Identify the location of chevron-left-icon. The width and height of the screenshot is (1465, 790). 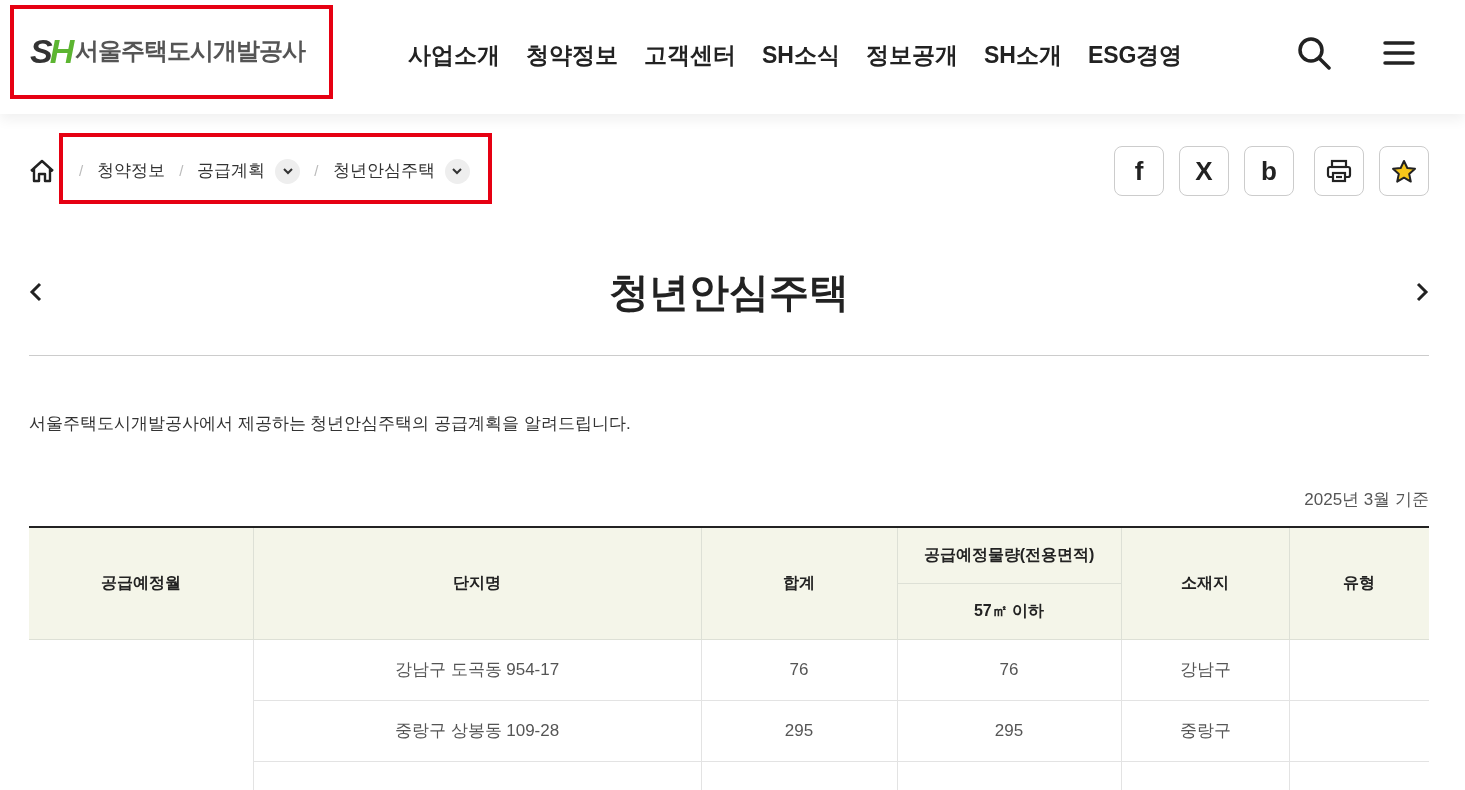
(36, 292).